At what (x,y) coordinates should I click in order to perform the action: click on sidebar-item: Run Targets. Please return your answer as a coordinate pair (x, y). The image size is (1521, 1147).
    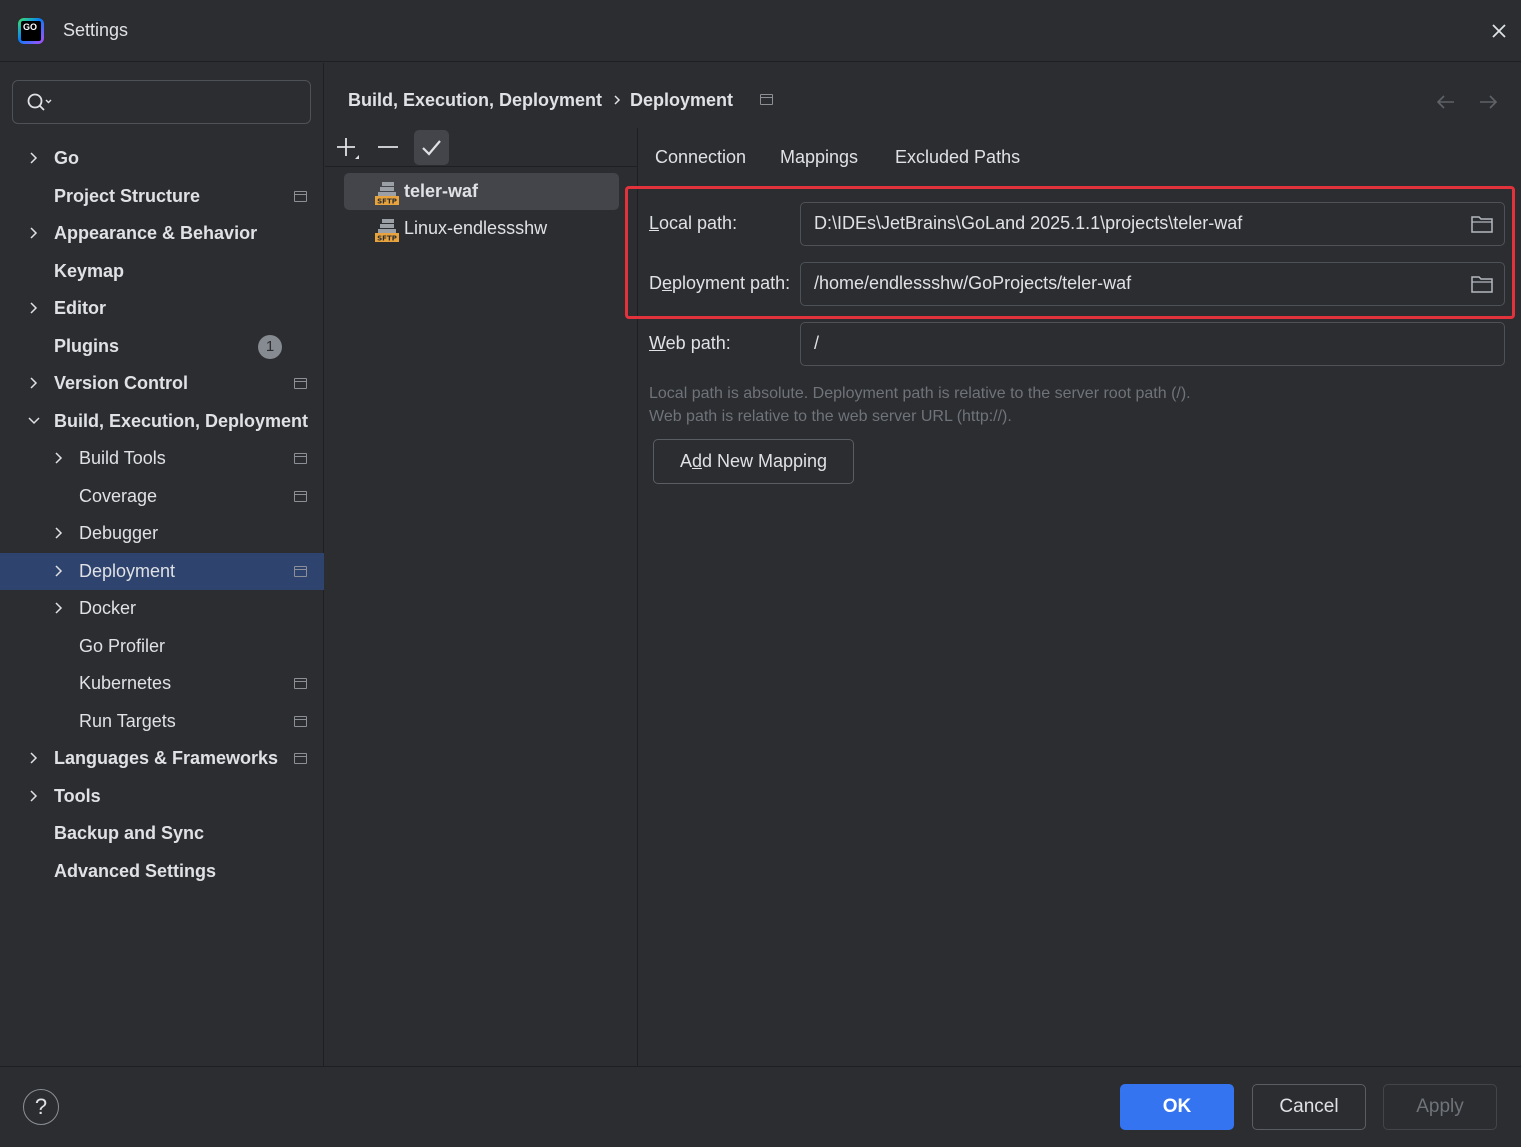
    Looking at the image, I should click on (162, 721).